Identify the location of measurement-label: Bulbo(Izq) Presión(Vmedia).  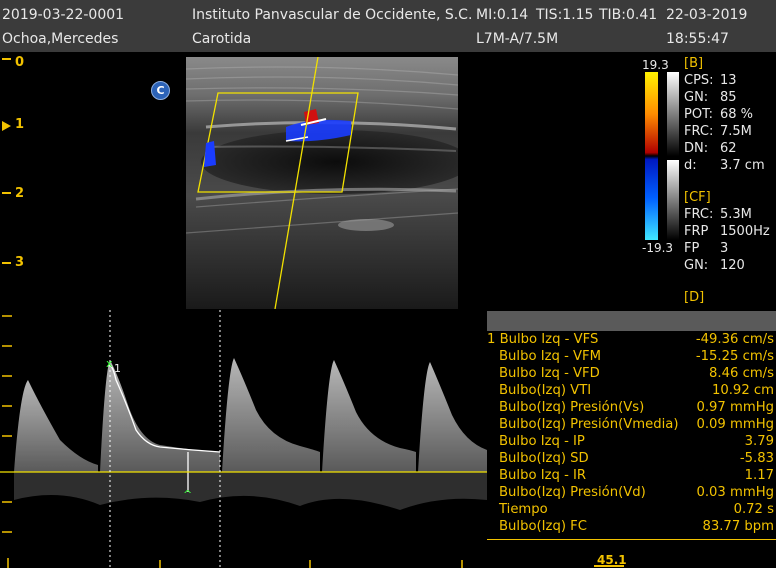
(589, 424).